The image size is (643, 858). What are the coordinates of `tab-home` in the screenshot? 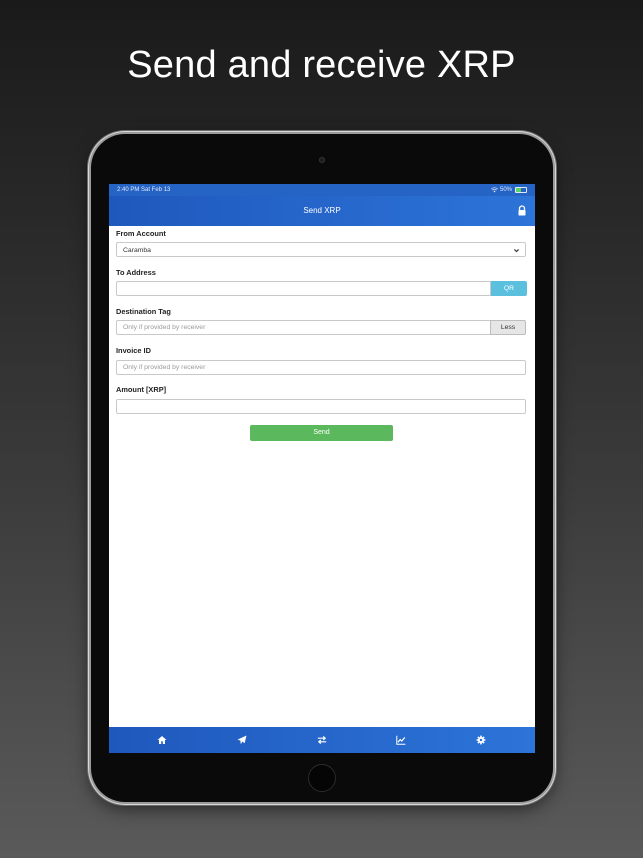 It's located at (162, 740).